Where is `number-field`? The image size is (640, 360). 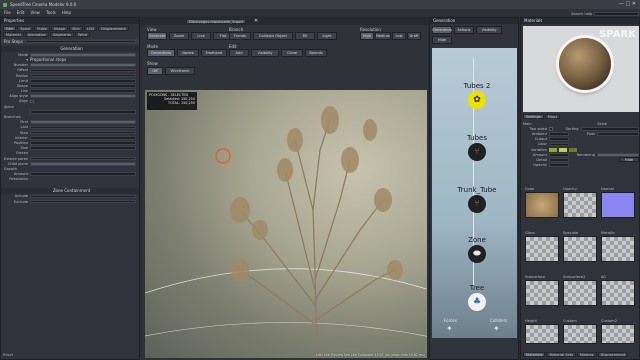
number-field is located at coordinates (83, 65).